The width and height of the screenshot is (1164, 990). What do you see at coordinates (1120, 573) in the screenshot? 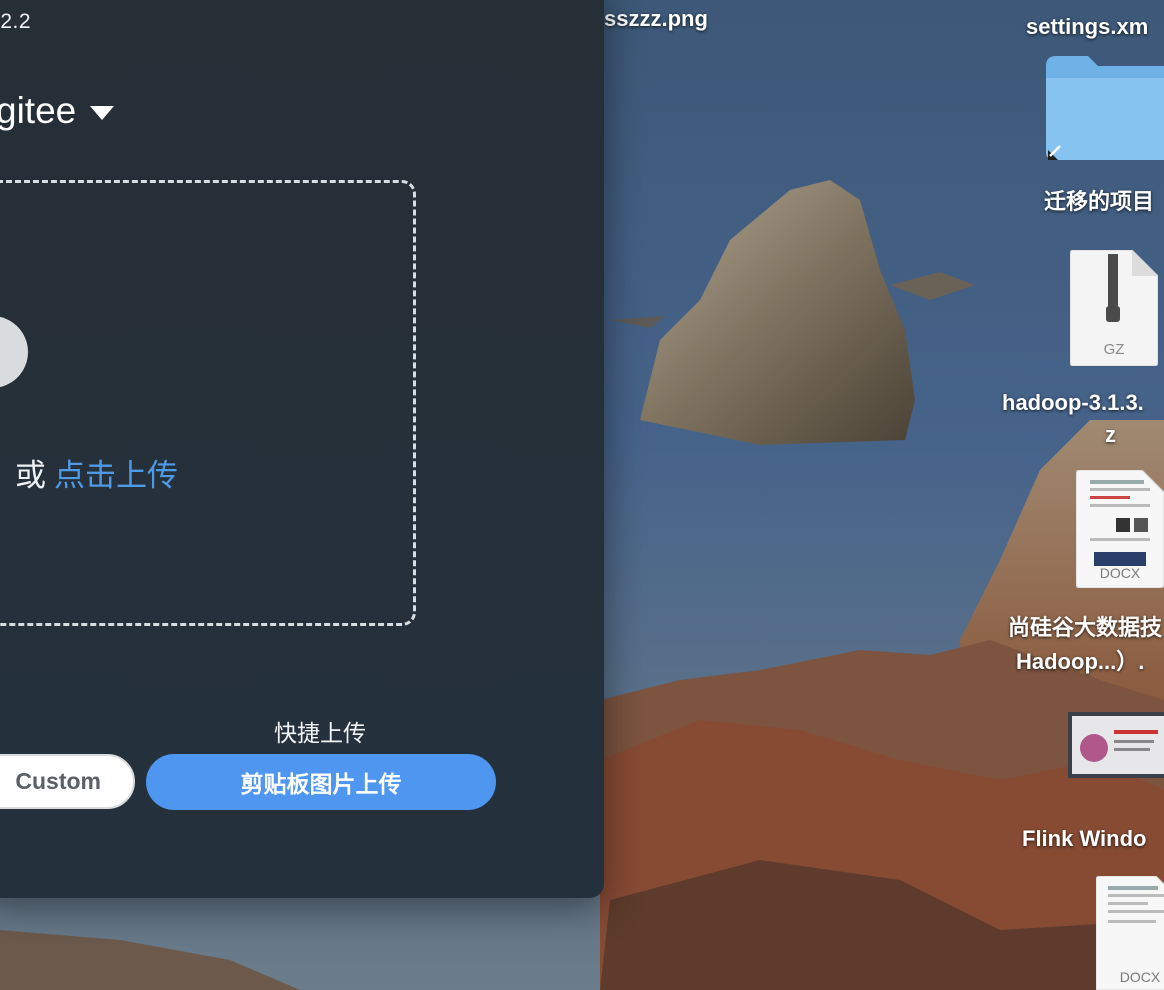
I see `docx1-type-label: DOCX` at bounding box center [1120, 573].